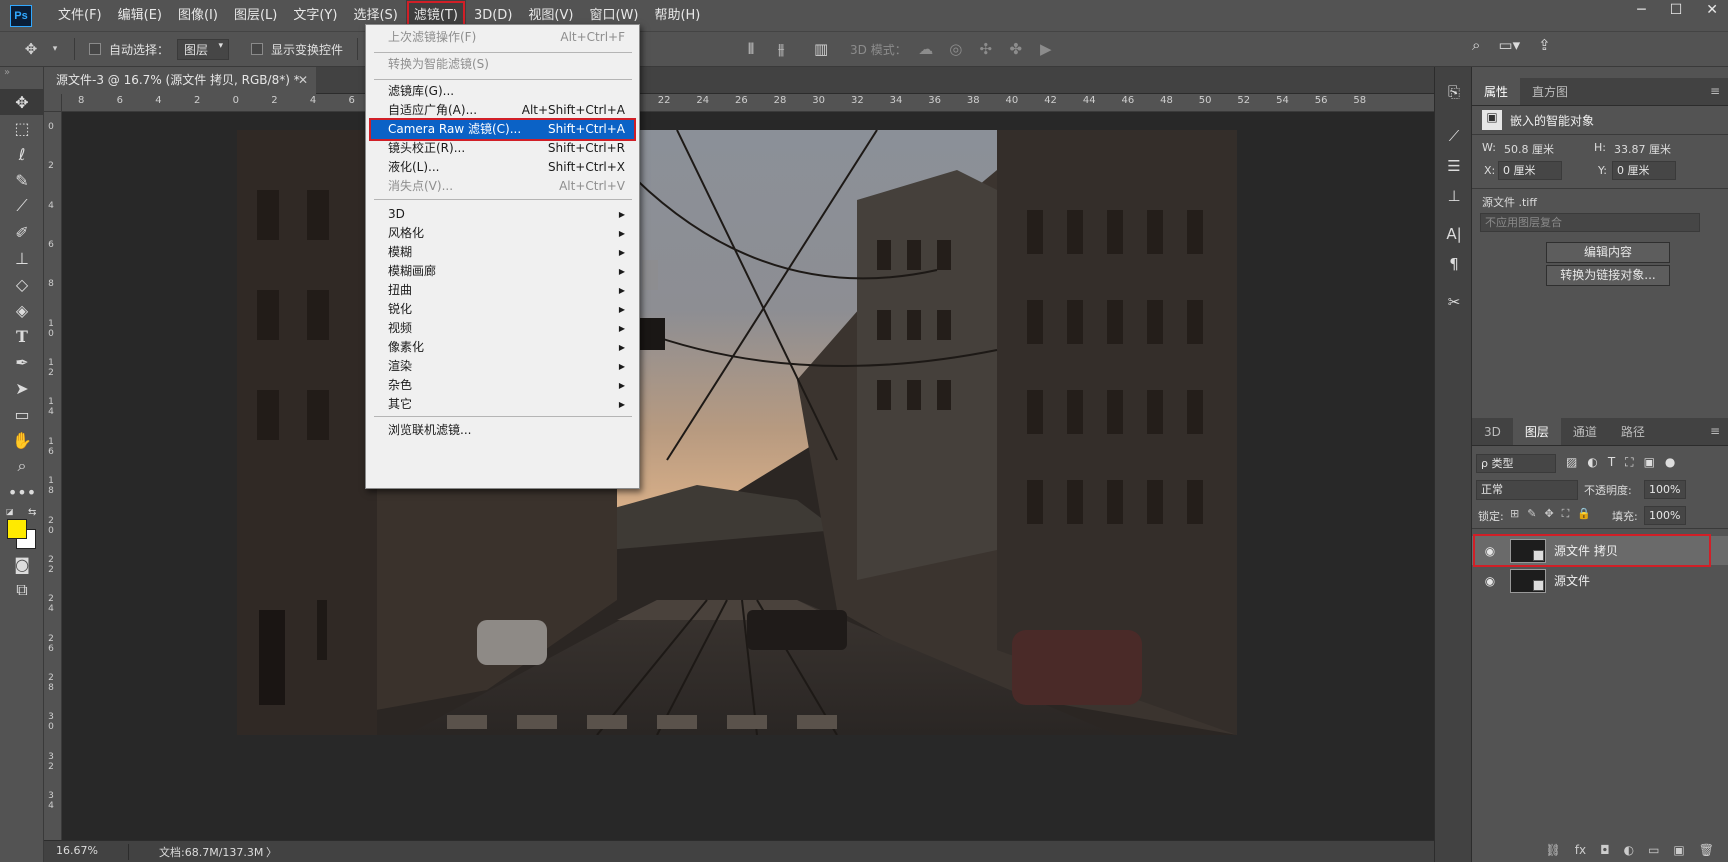 This screenshot has height=862, width=1728. What do you see at coordinates (95, 49) in the screenshot?
I see `auto-select-checkbox` at bounding box center [95, 49].